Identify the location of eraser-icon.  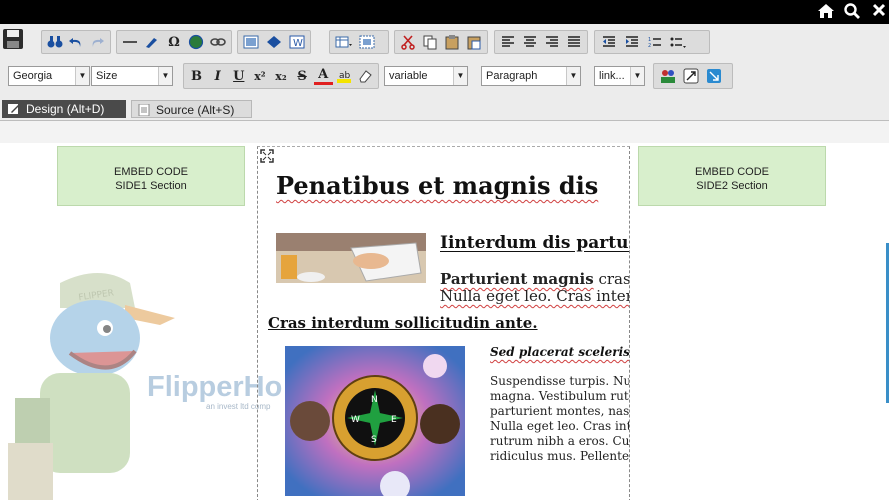
(365, 76).